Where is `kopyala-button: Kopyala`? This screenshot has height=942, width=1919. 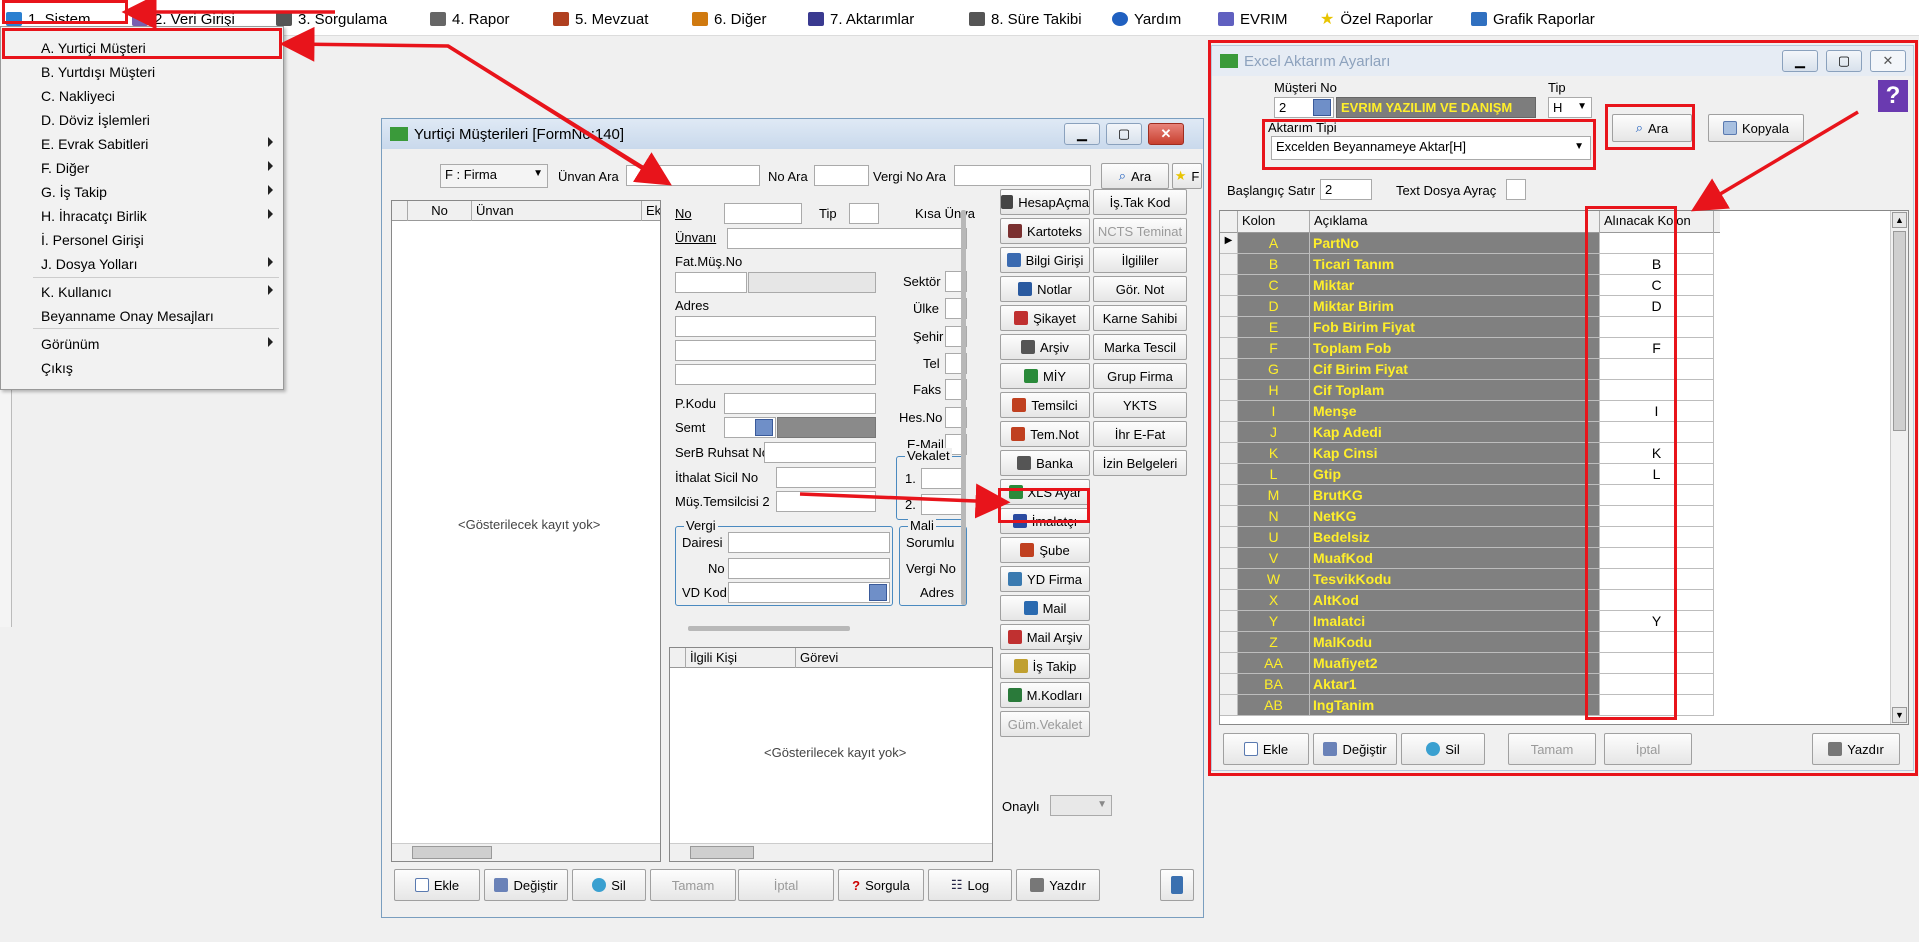
kopyala-button: Kopyala is located at coordinates (1756, 128).